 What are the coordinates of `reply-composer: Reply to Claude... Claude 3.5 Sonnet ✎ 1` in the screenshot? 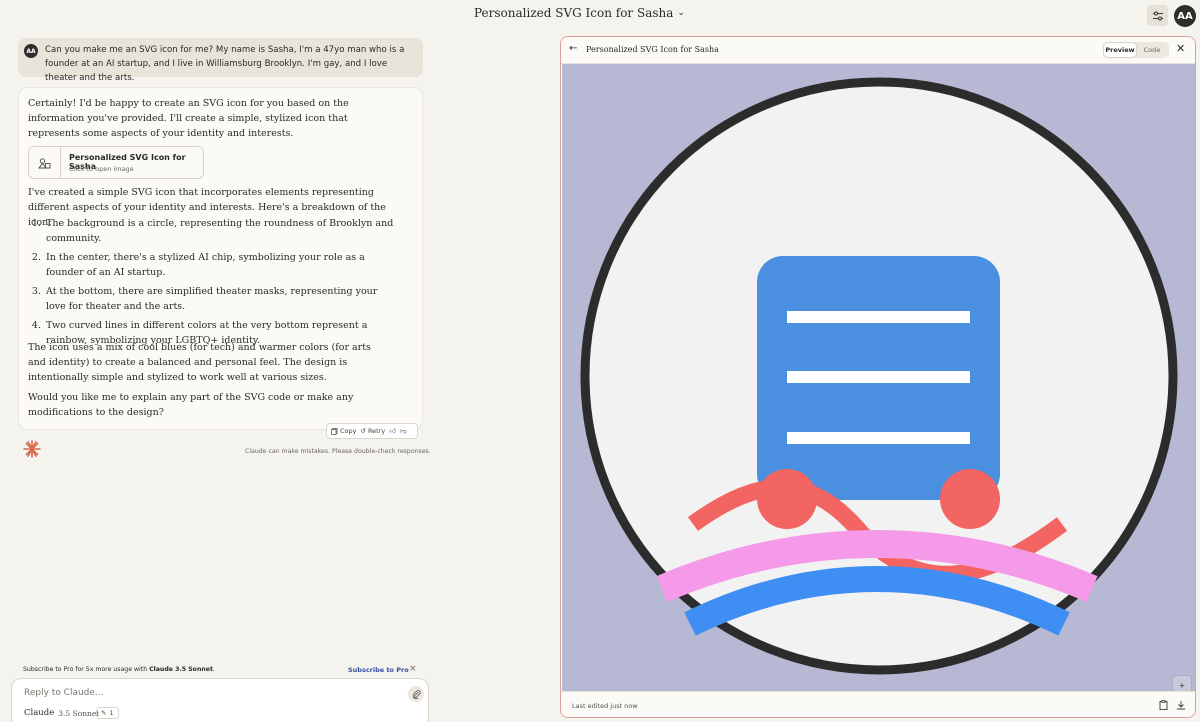 It's located at (220, 700).